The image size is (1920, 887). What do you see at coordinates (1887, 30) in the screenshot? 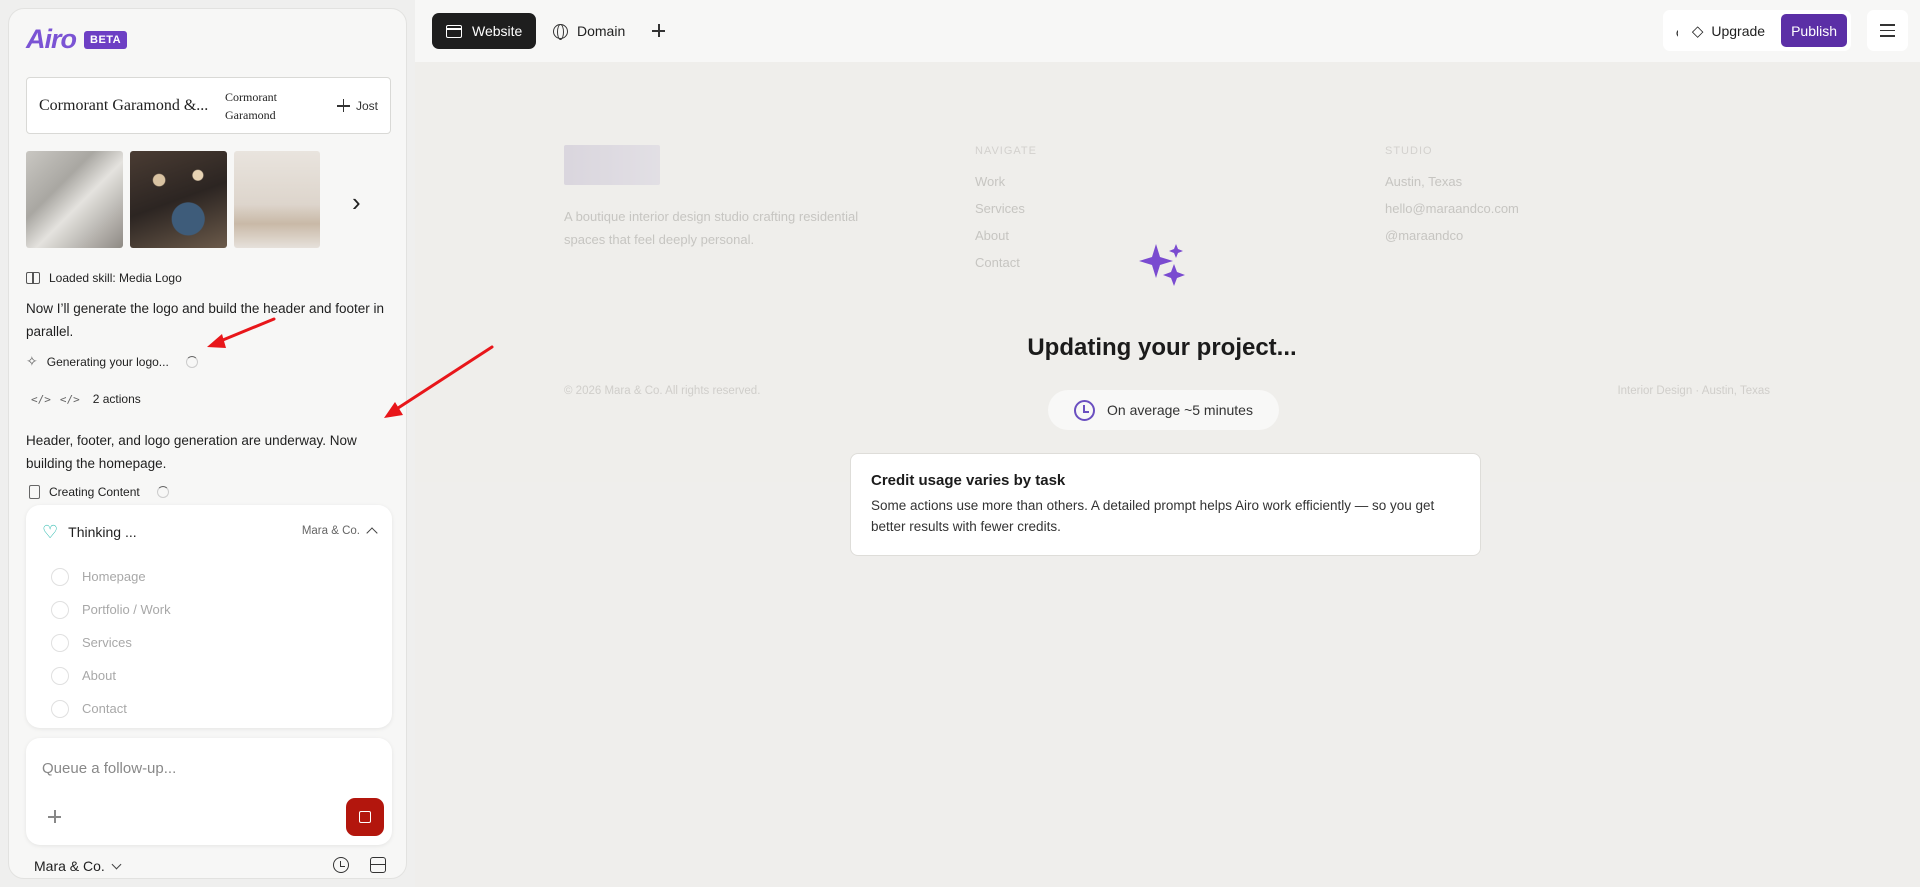
I see `menu-button` at bounding box center [1887, 30].